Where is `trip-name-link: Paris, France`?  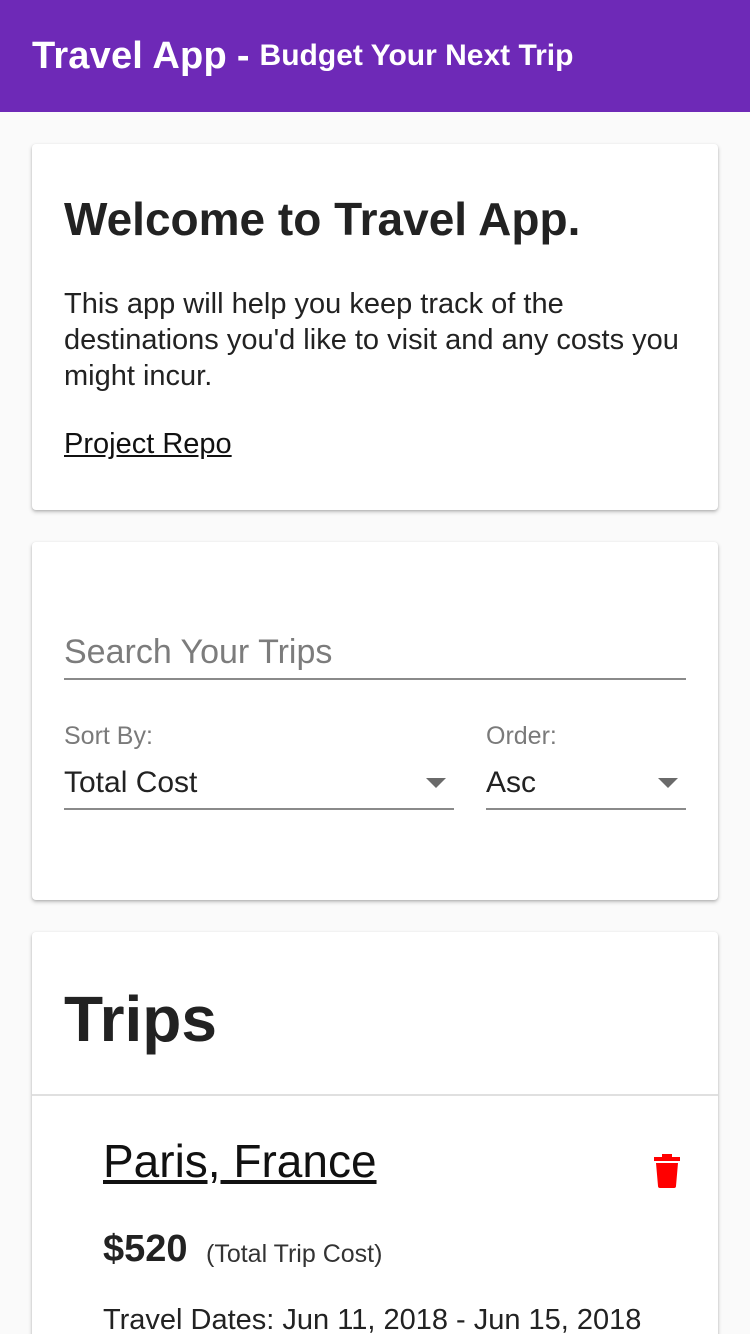 trip-name-link: Paris, France is located at coordinates (240, 1161).